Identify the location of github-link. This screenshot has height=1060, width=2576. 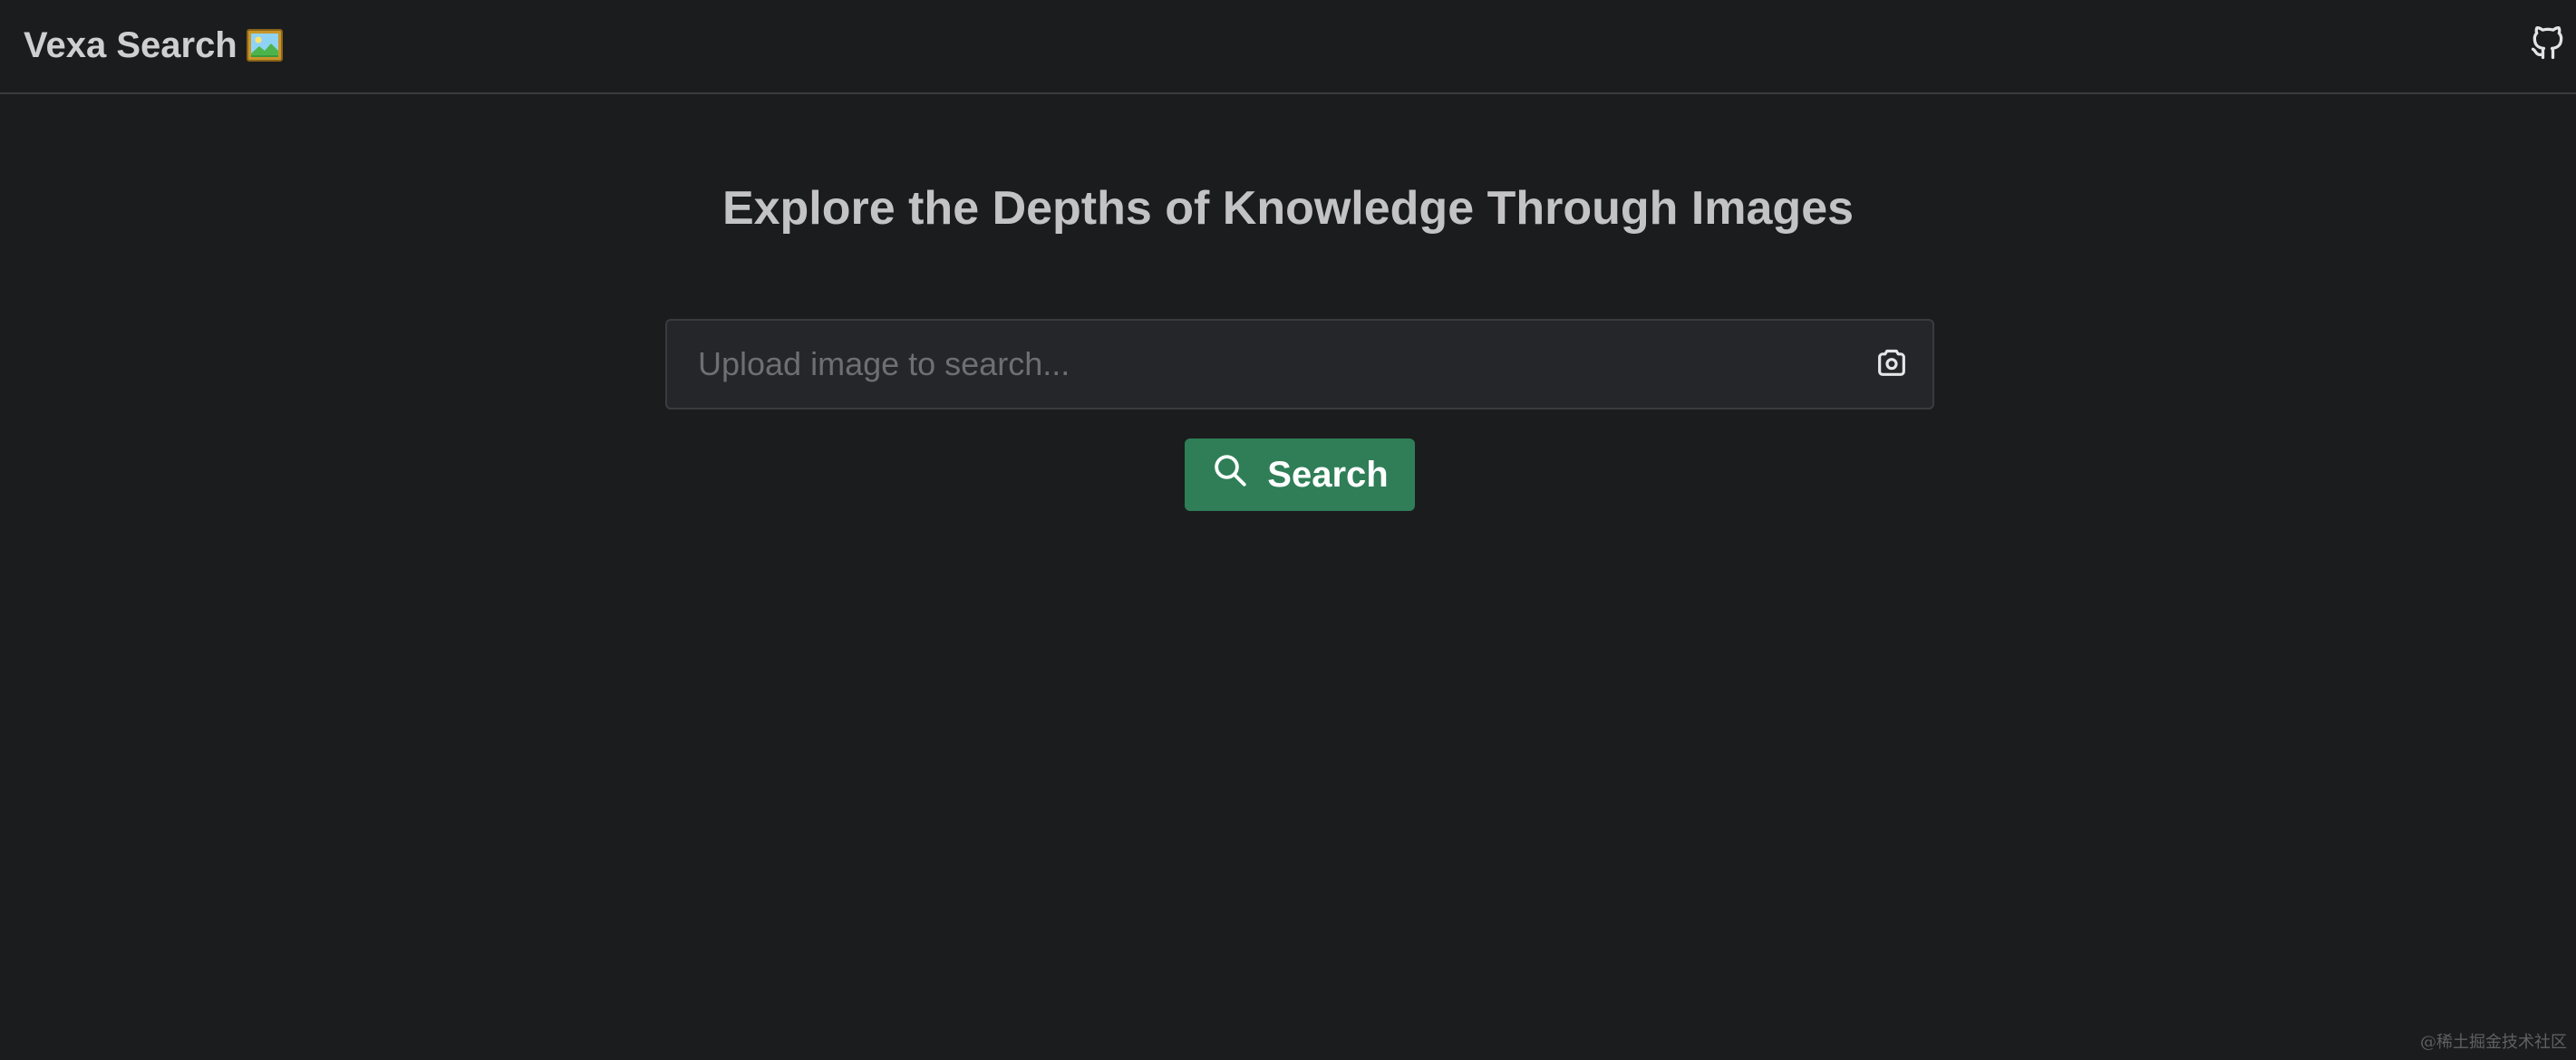
(2548, 45).